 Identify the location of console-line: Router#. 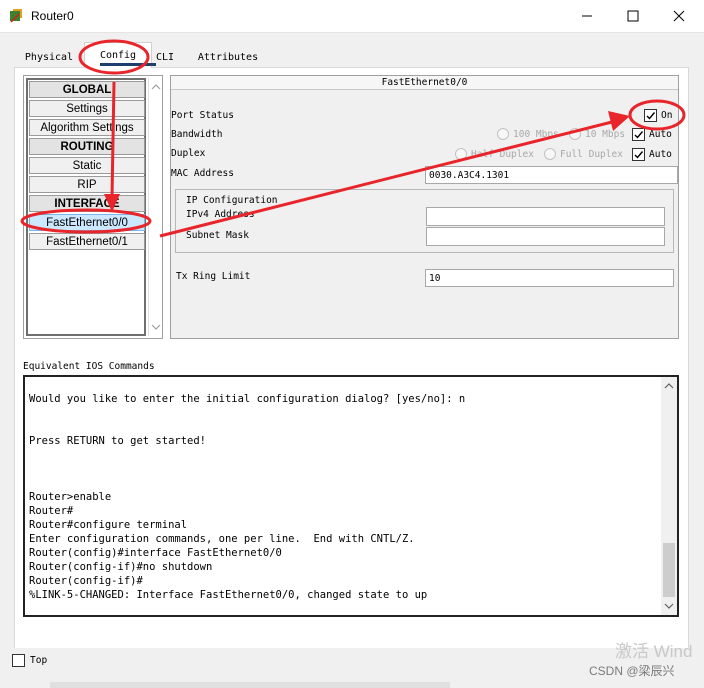
(51, 511).